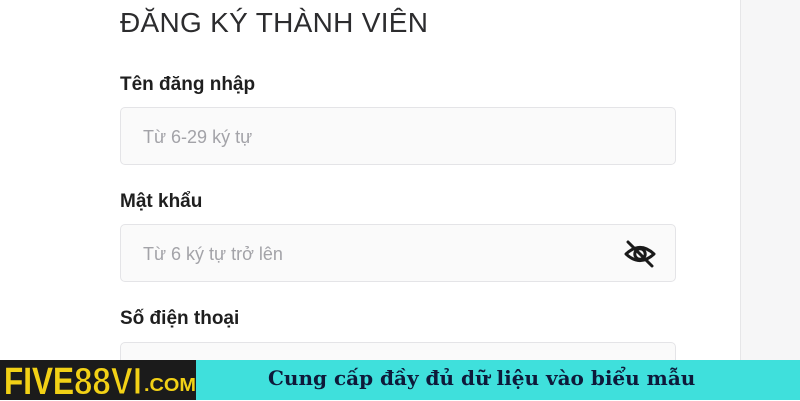 The width and height of the screenshot is (800, 401). What do you see at coordinates (188, 84) in the screenshot?
I see `username-label: Tên đăng nhập` at bounding box center [188, 84].